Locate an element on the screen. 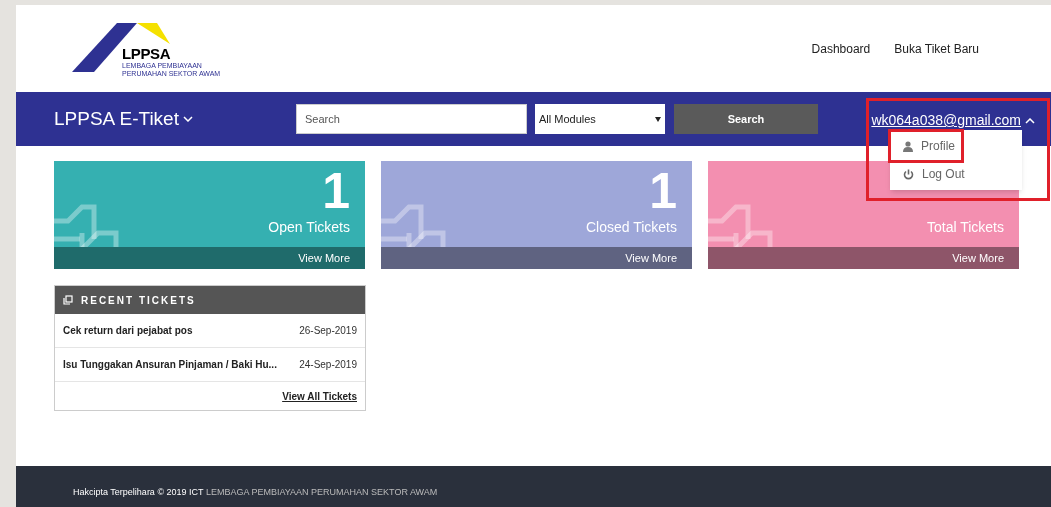  panel-title: RECENT TICKETS is located at coordinates (138, 300).